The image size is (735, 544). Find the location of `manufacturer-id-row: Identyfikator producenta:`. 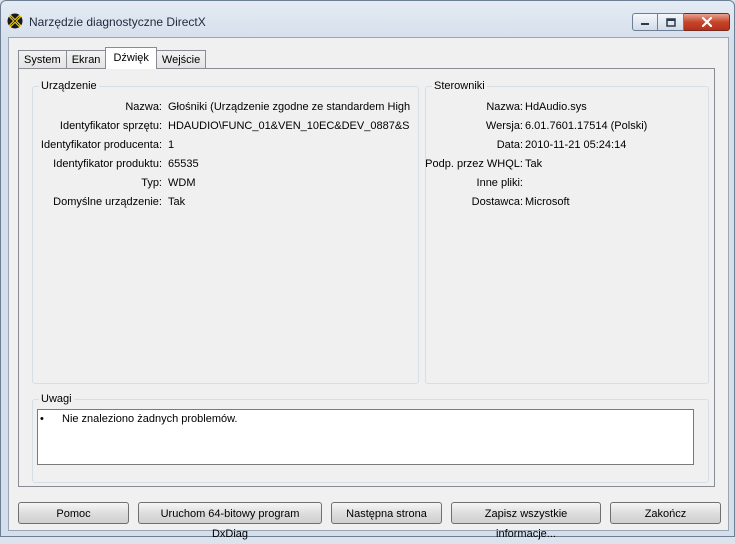

manufacturer-id-row: Identyfikator producenta: is located at coordinates (97, 146).